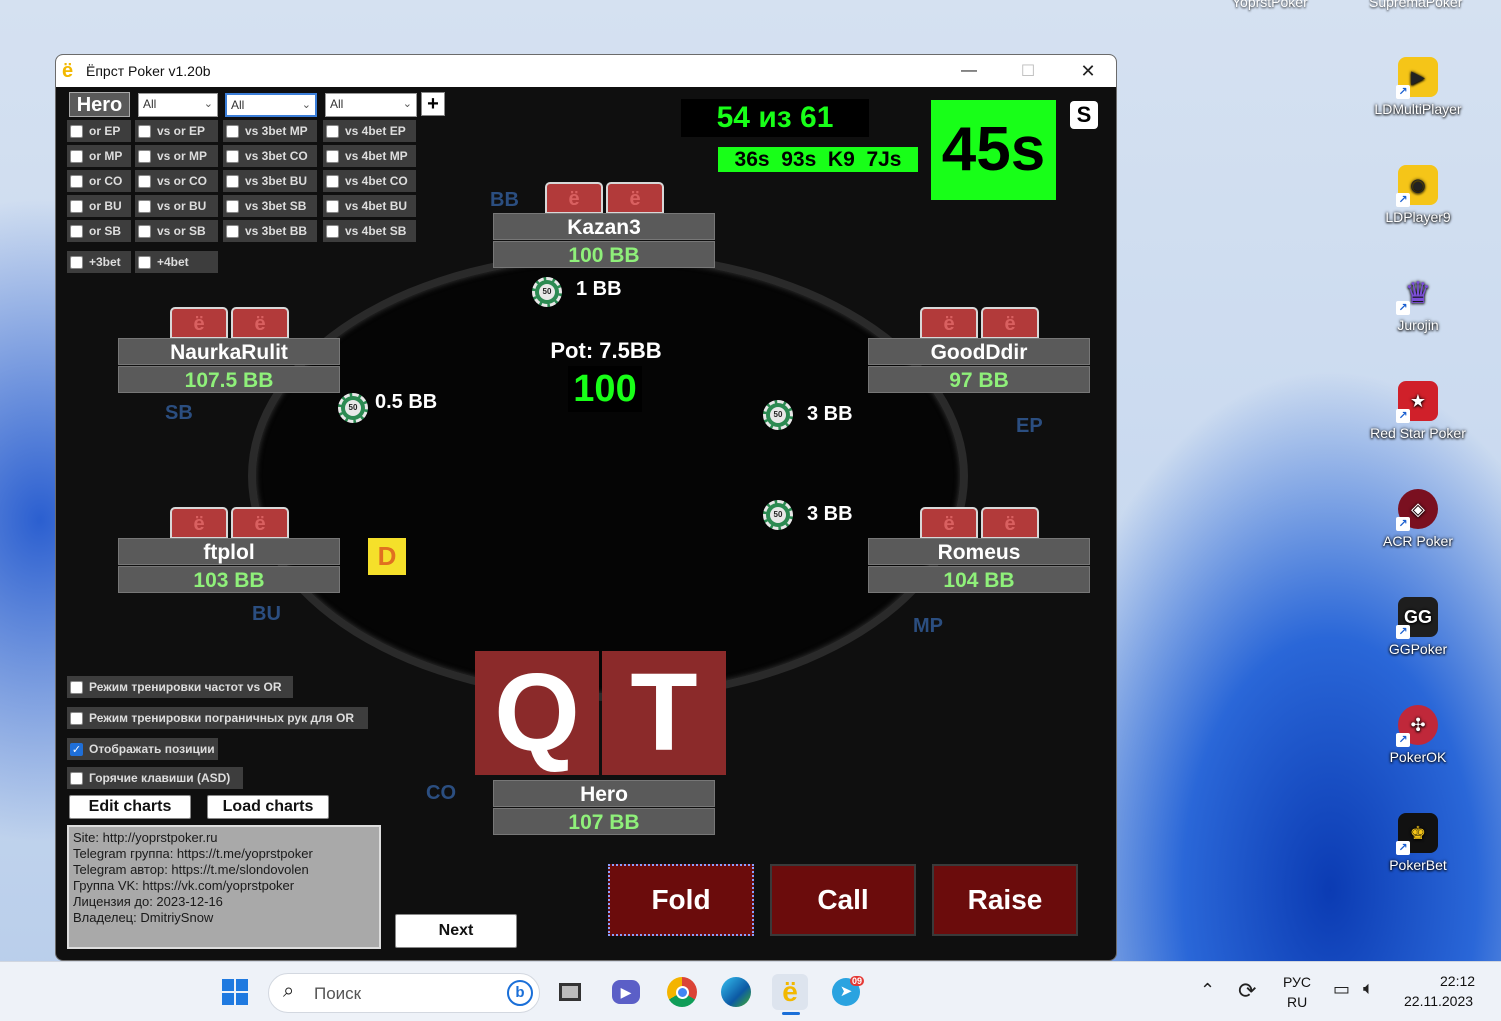  I want to click on language-bottom: RU, so click(1297, 1002).